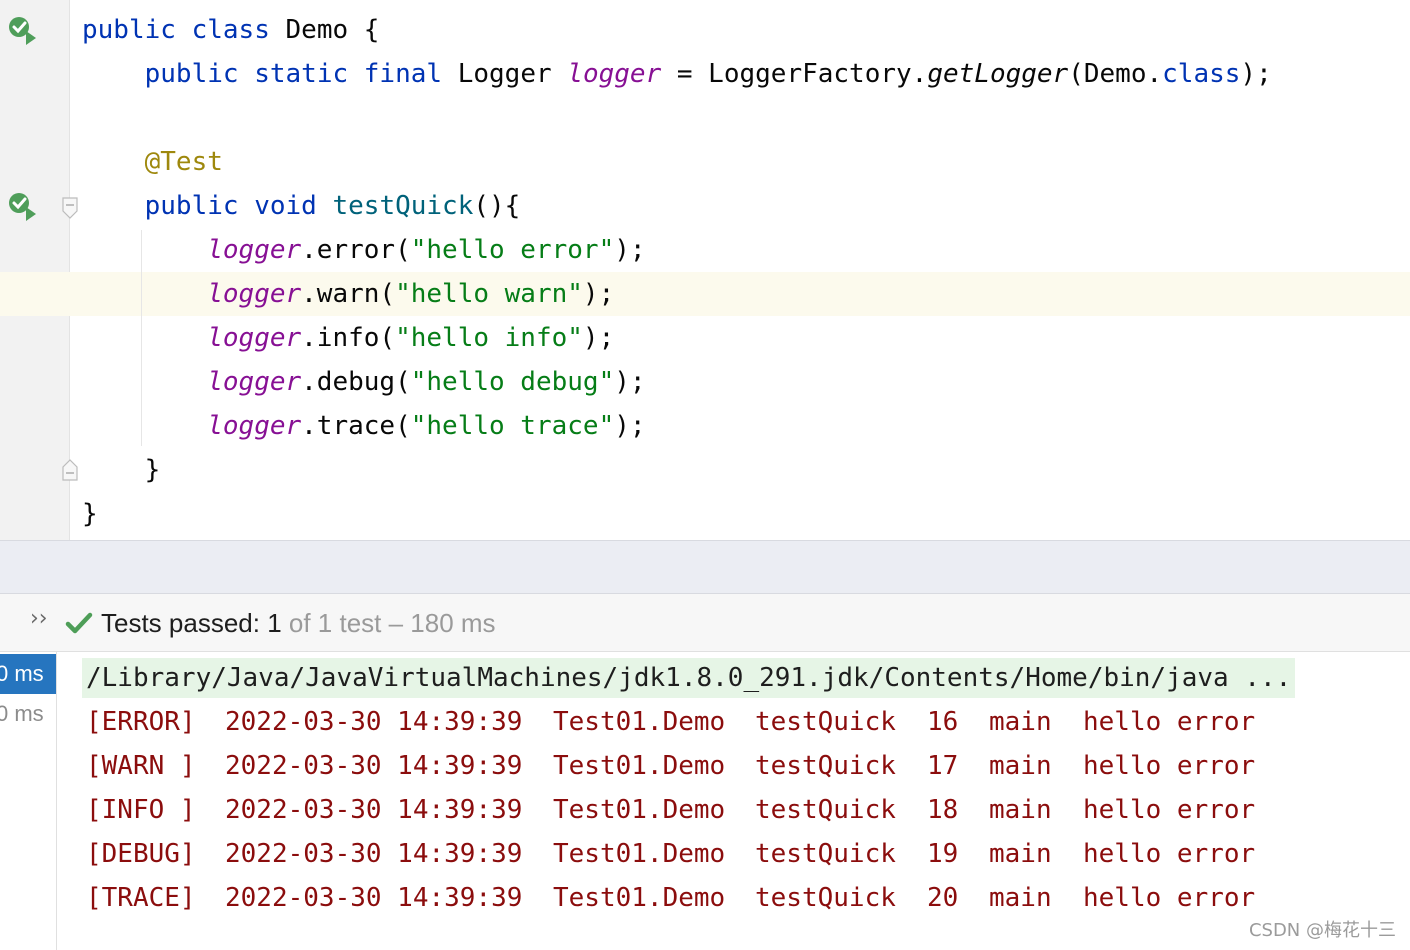  Describe the element at coordinates (497, 206) in the screenshot. I see `code-token: (){` at that location.